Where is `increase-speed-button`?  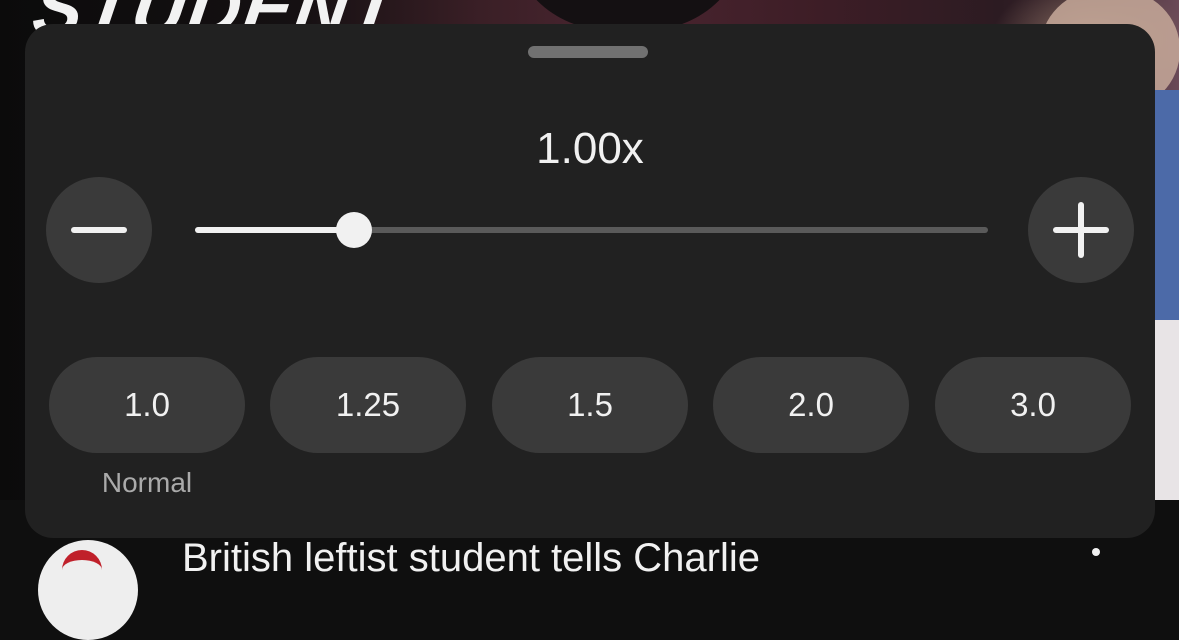 increase-speed-button is located at coordinates (1081, 230).